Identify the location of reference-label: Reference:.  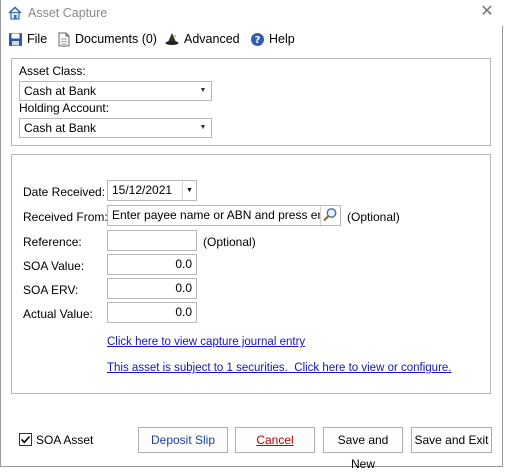
(52, 242).